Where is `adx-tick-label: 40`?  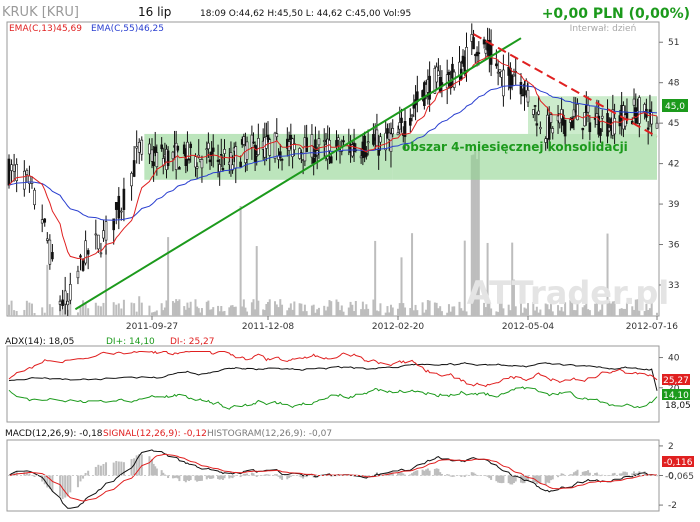 adx-tick-label: 40 is located at coordinates (674, 359).